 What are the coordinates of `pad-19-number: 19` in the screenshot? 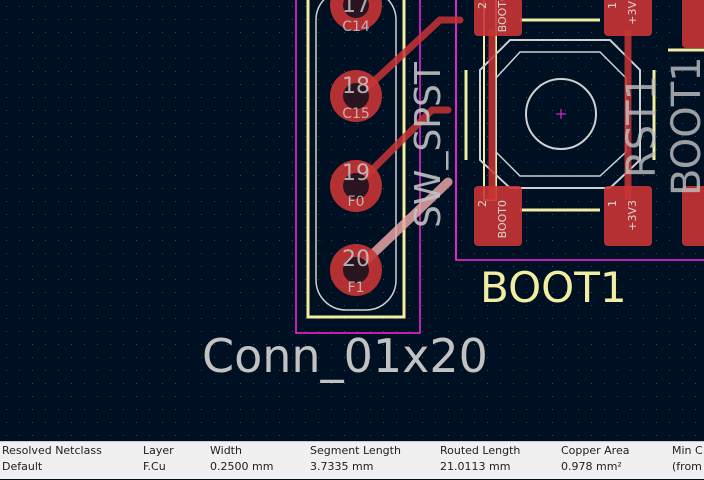 It's located at (356, 173).